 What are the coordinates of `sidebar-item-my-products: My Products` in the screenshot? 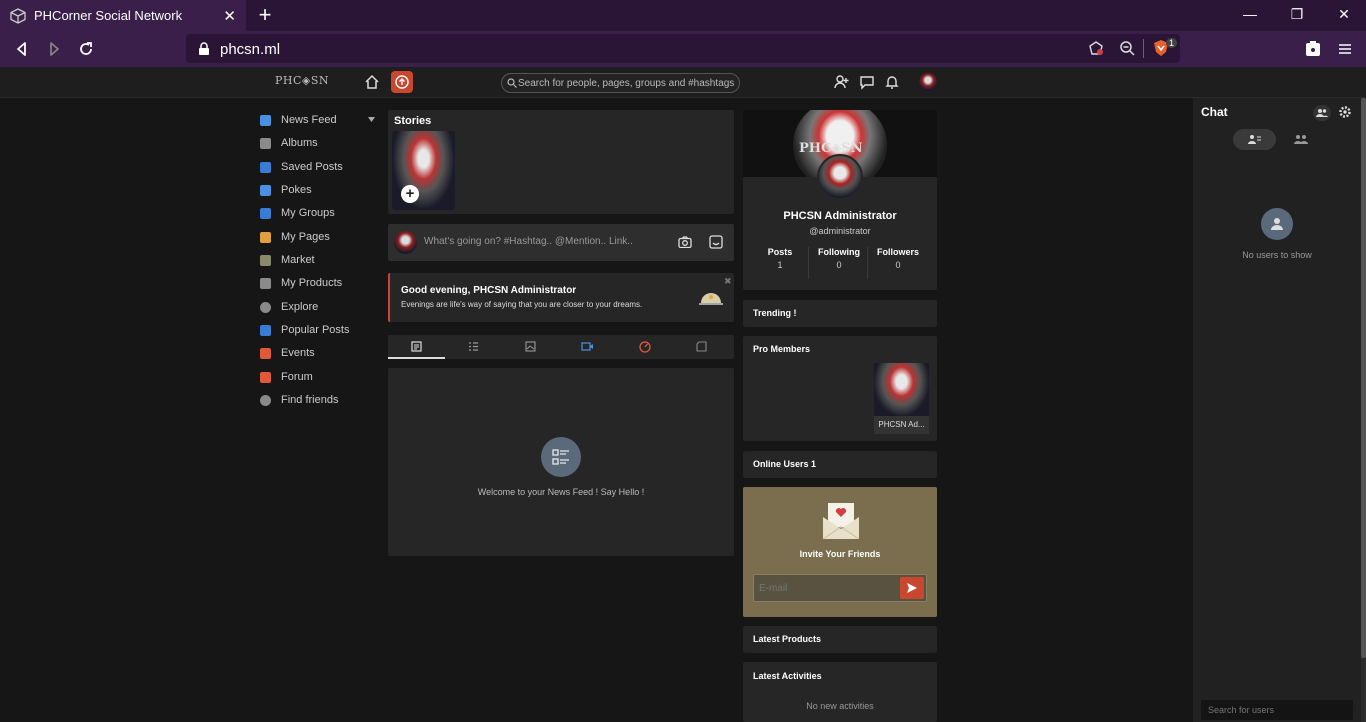 It's located at (301, 283).